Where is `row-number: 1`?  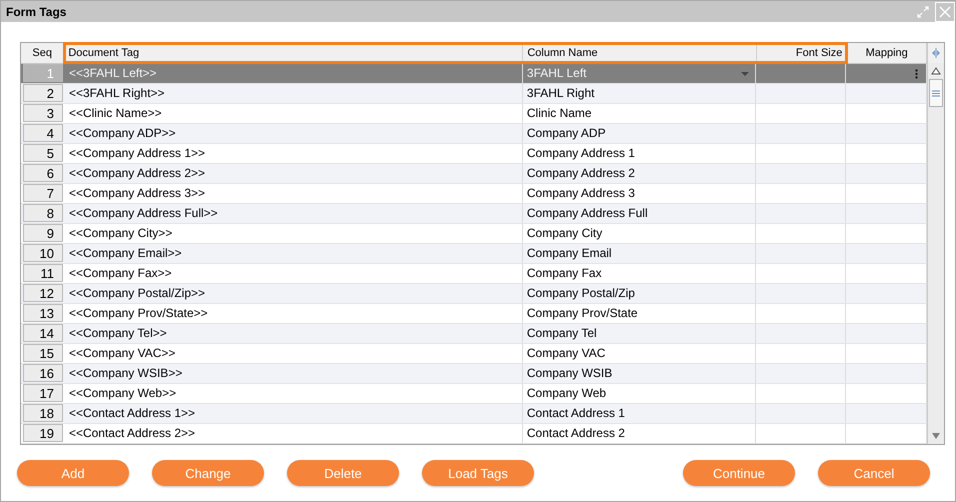
row-number: 1 is located at coordinates (43, 73).